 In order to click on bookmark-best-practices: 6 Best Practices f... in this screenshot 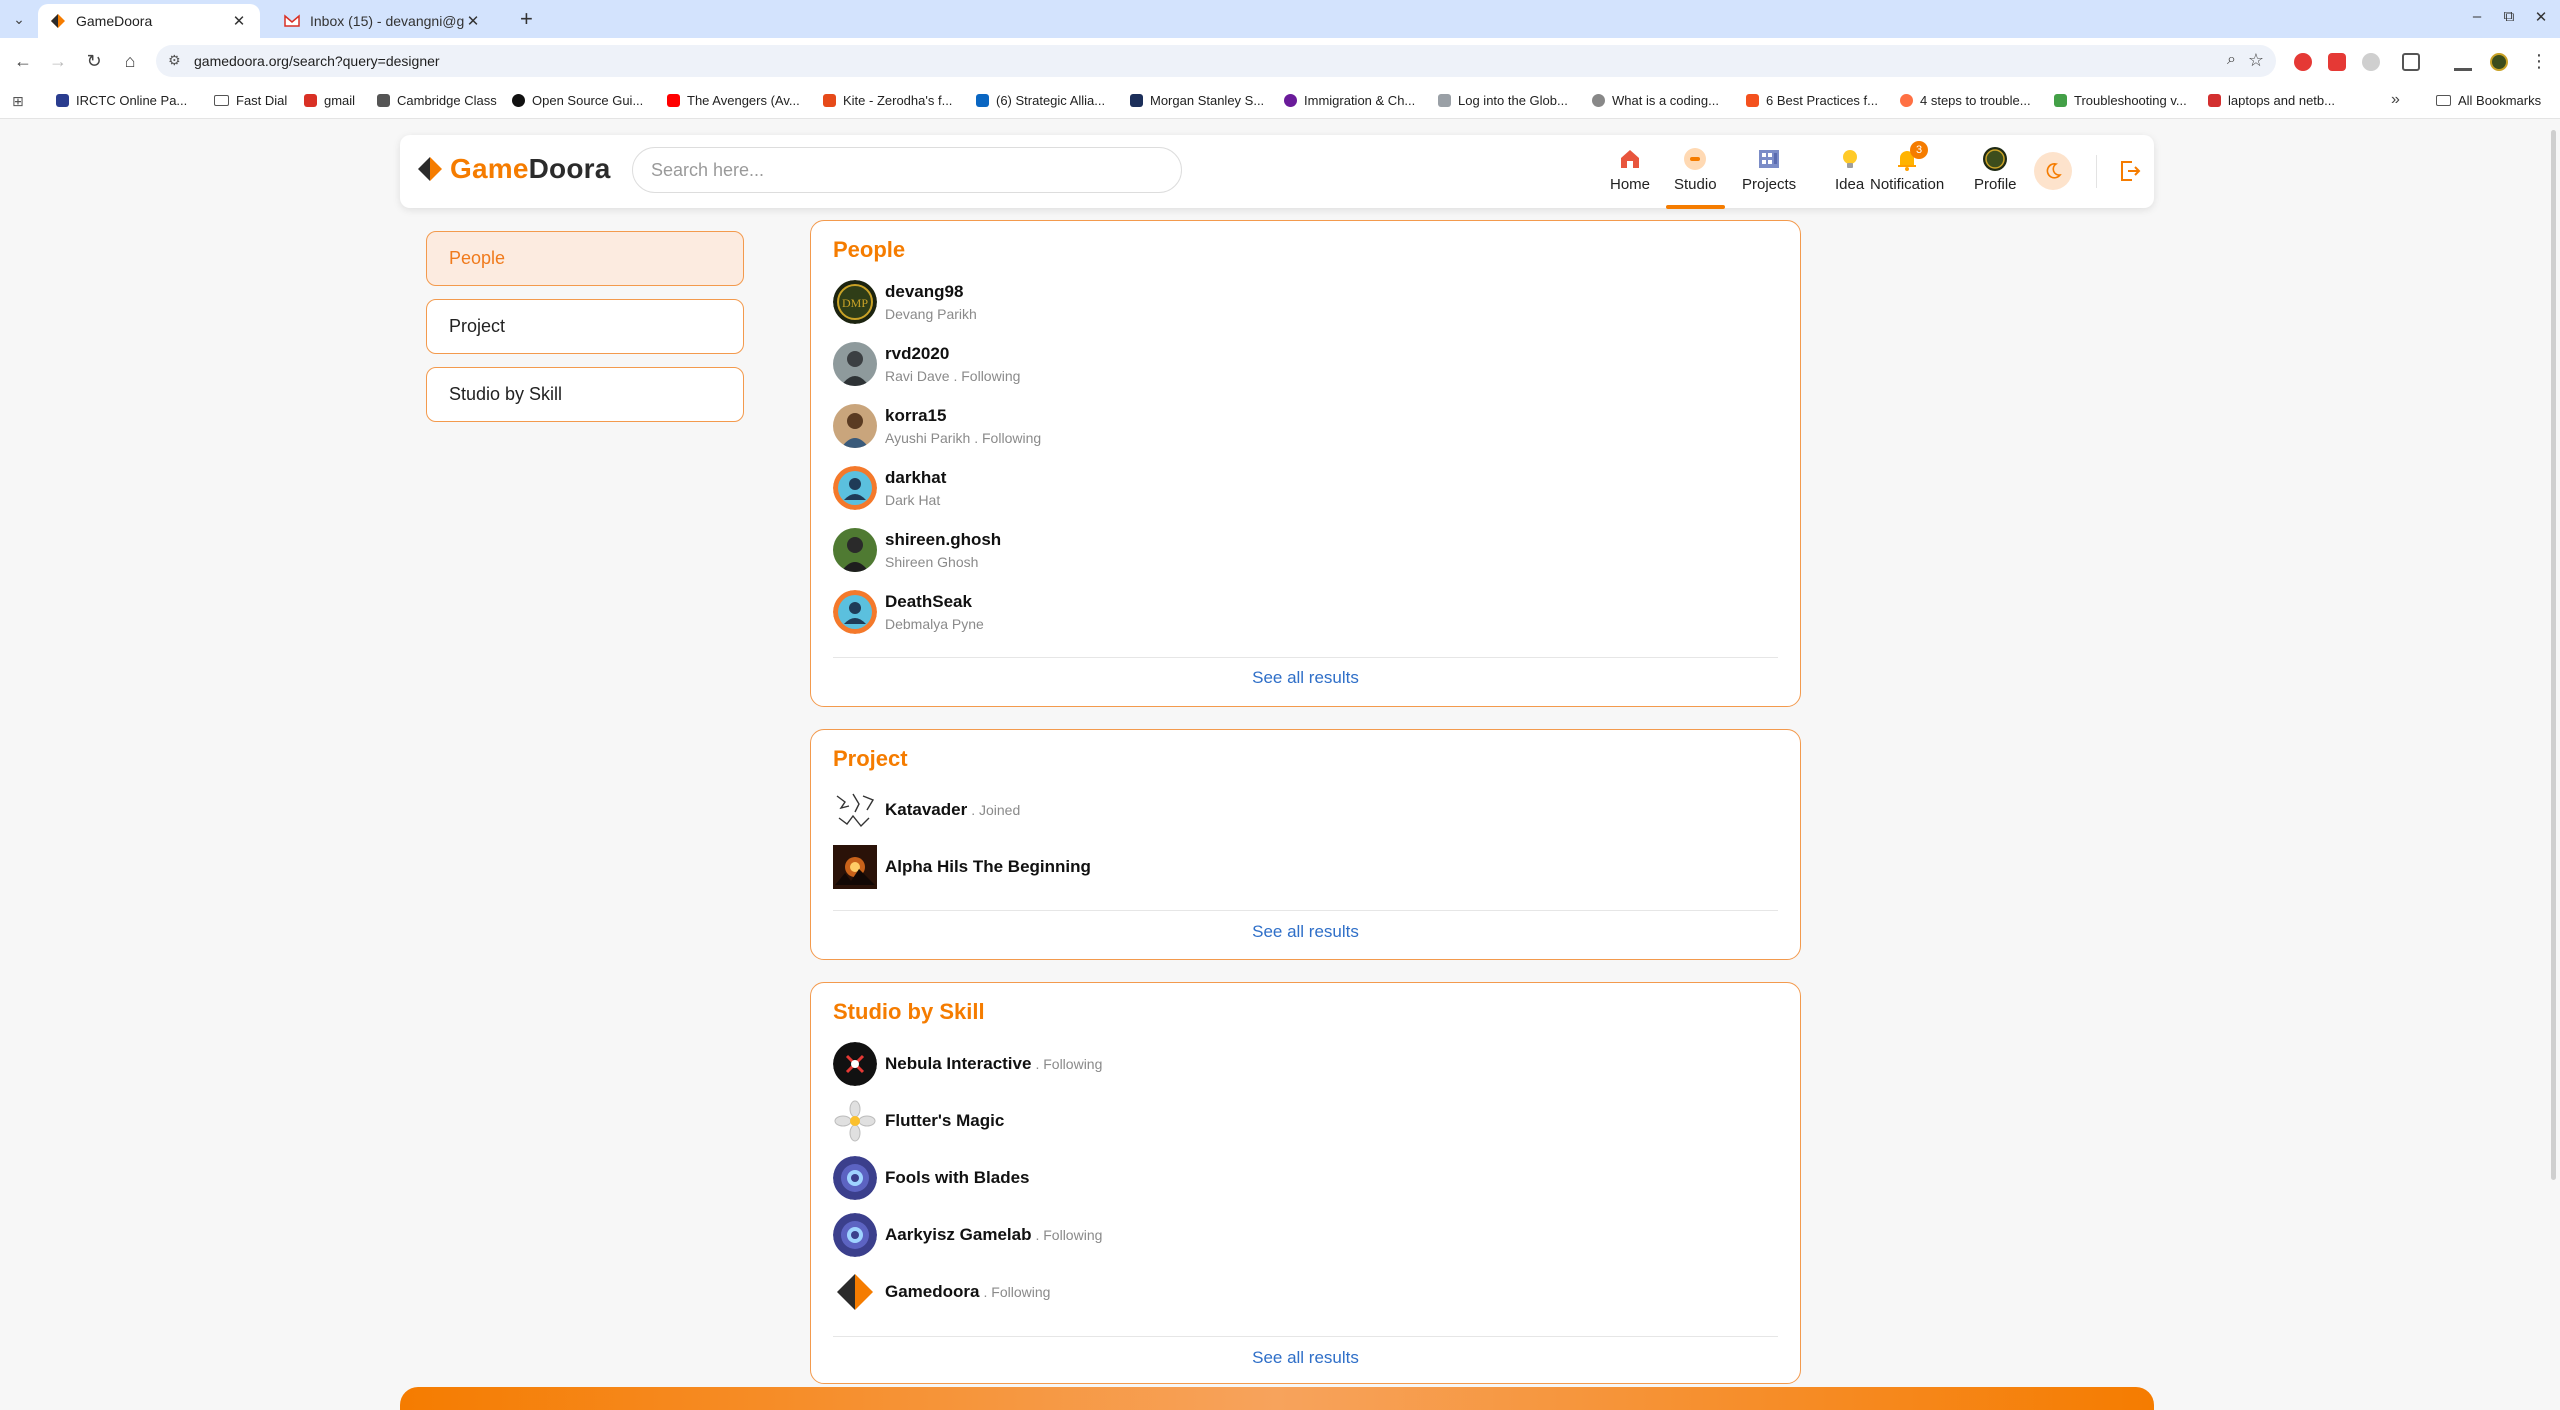, I will do `click(1812, 100)`.